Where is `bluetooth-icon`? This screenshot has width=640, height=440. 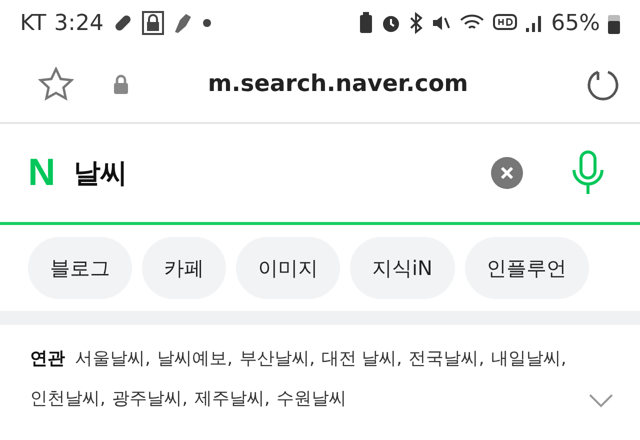 bluetooth-icon is located at coordinates (416, 23).